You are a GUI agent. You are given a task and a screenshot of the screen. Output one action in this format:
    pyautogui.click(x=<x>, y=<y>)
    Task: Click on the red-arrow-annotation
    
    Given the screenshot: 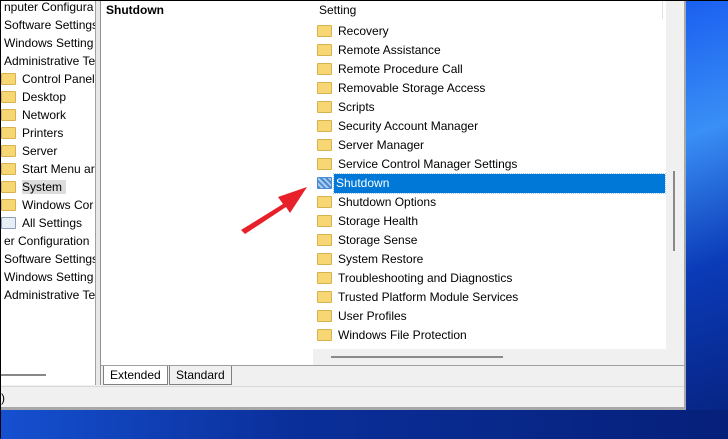 What is the action you would take?
    pyautogui.click(x=274, y=210)
    